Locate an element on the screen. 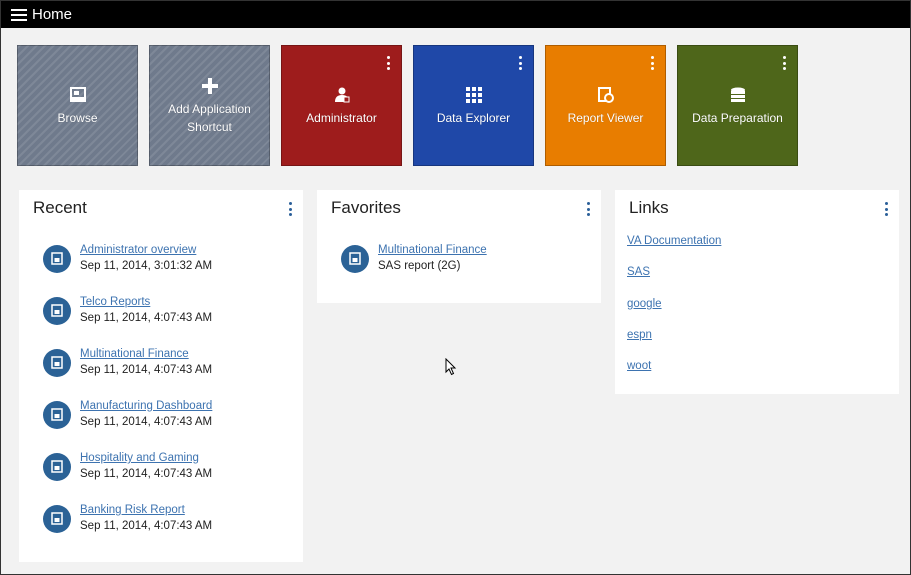 The image size is (911, 575). browse-icon is located at coordinates (78, 95).